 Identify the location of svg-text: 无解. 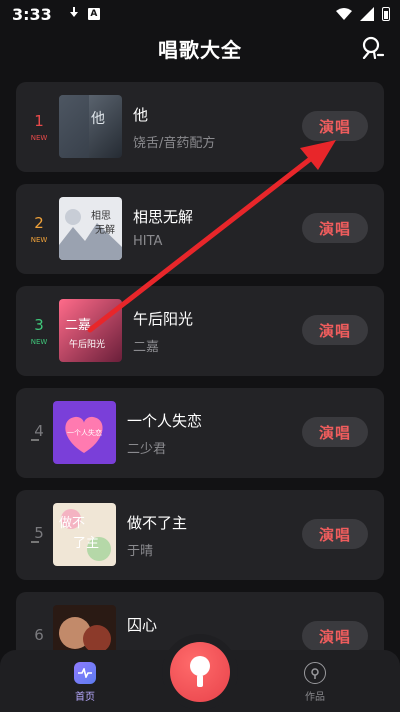
(105, 229).